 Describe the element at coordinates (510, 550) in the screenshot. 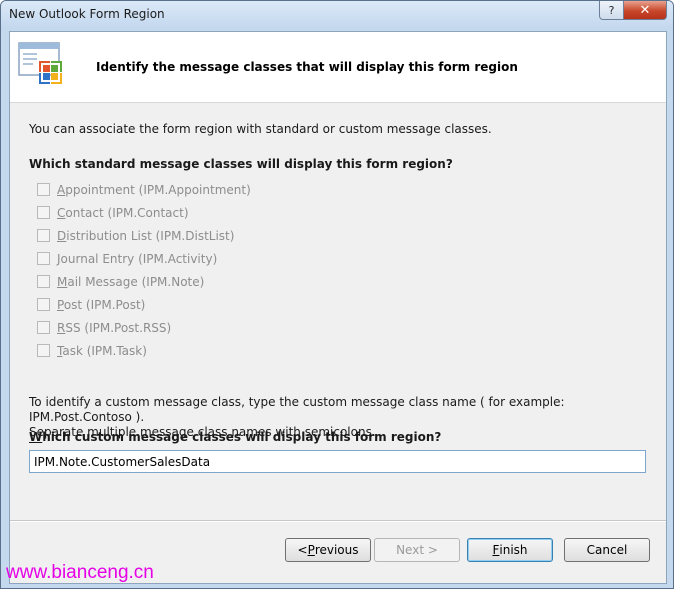

I see `finish-button: Finish` at that location.